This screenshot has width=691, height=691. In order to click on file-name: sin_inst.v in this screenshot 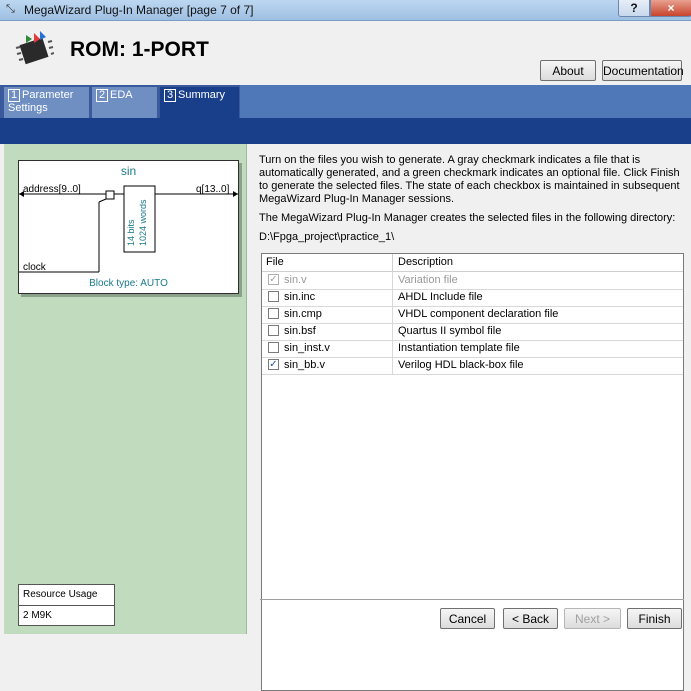, I will do `click(307, 348)`.